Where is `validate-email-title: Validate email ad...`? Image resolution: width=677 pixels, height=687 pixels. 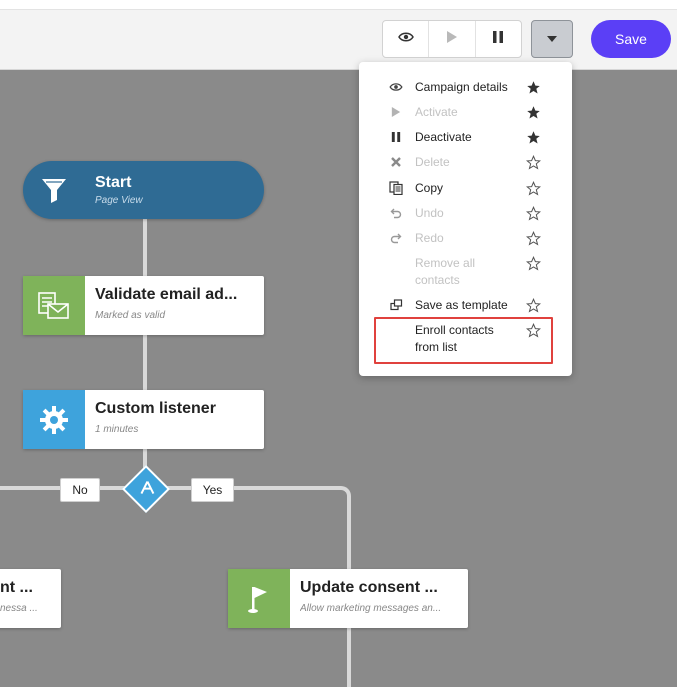 validate-email-title: Validate email ad... is located at coordinates (166, 294).